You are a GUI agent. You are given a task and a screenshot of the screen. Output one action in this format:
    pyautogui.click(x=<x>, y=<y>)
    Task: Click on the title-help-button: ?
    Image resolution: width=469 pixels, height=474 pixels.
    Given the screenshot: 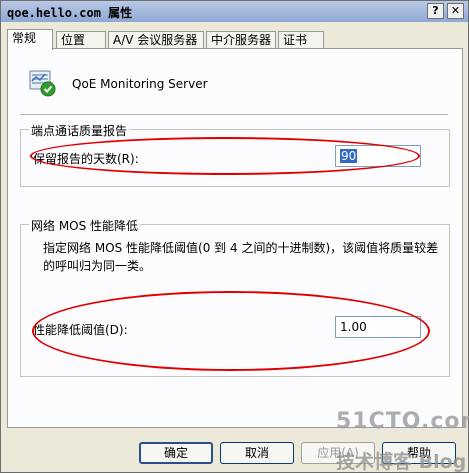 What is the action you would take?
    pyautogui.click(x=435, y=11)
    